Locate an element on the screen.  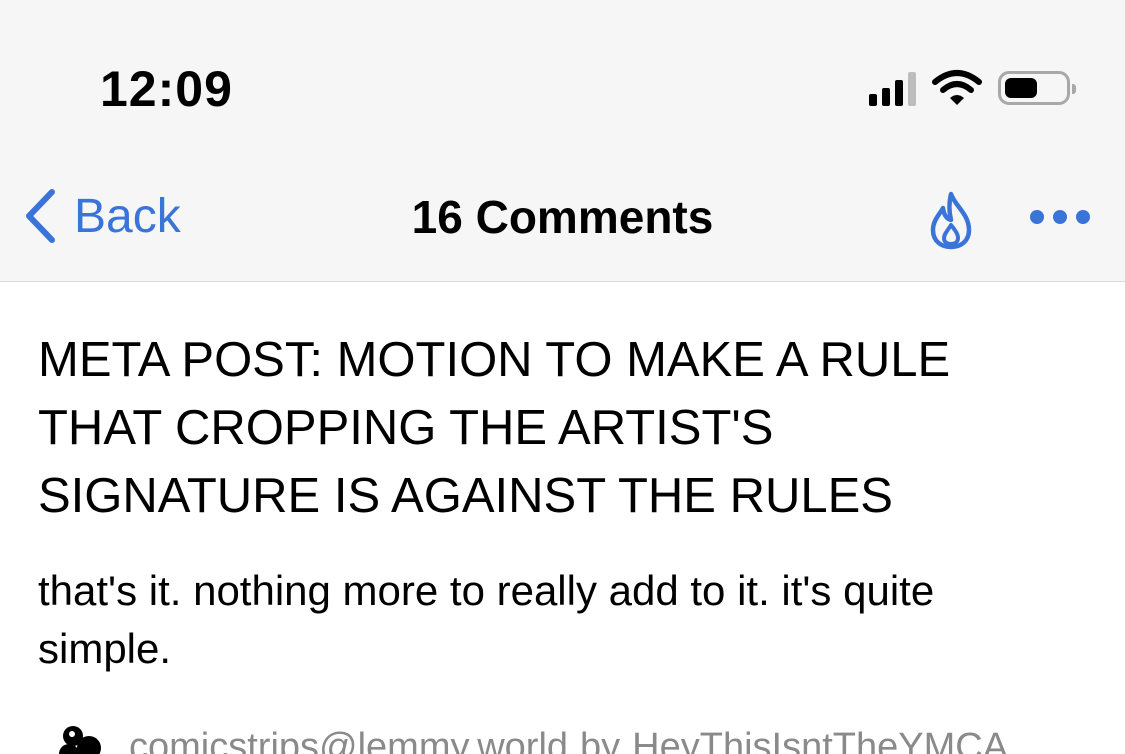
status-time: 12:09 is located at coordinates (166, 89).